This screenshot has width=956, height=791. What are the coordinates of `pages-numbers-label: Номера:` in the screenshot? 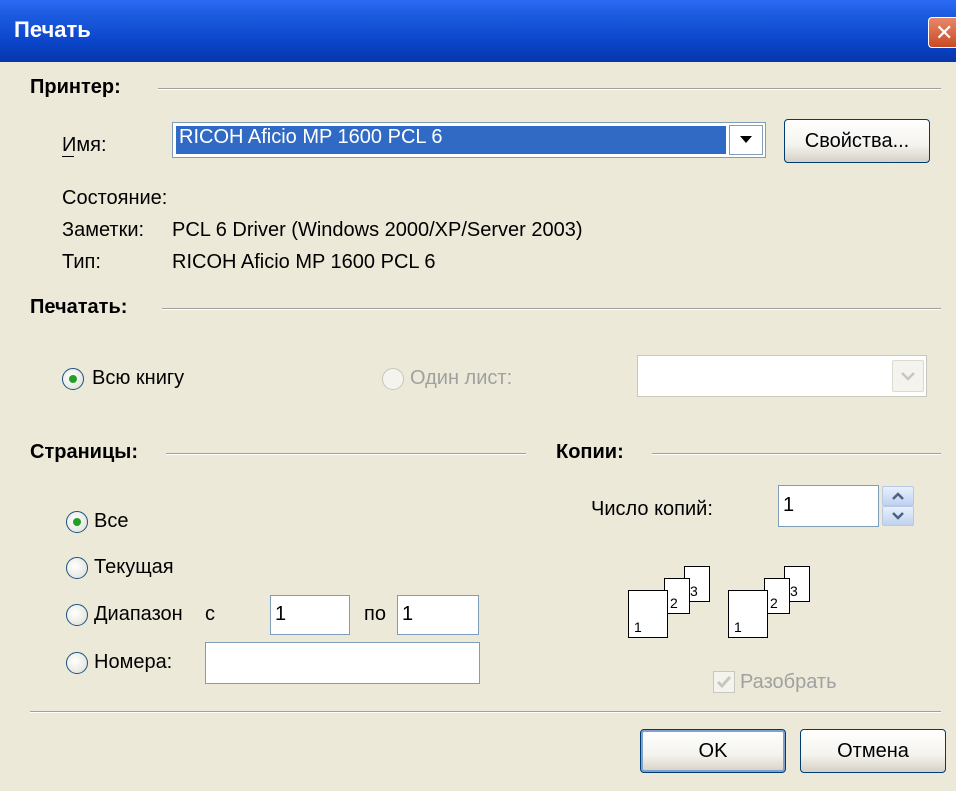 It's located at (133, 662).